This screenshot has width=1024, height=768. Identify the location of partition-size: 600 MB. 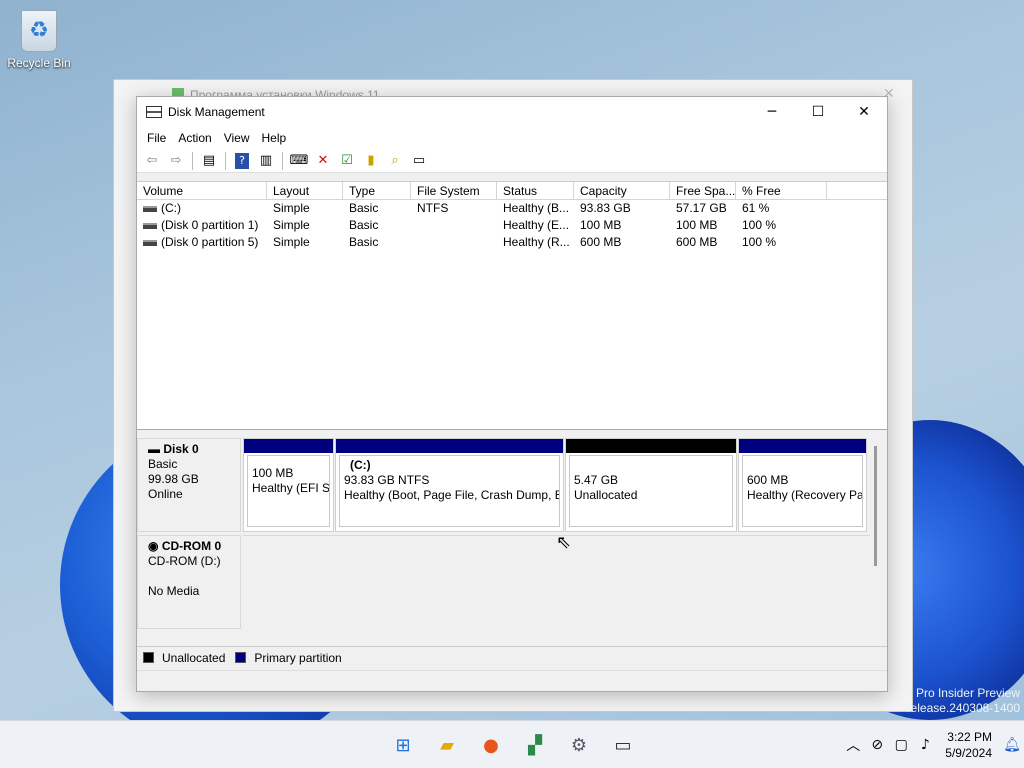
(768, 480).